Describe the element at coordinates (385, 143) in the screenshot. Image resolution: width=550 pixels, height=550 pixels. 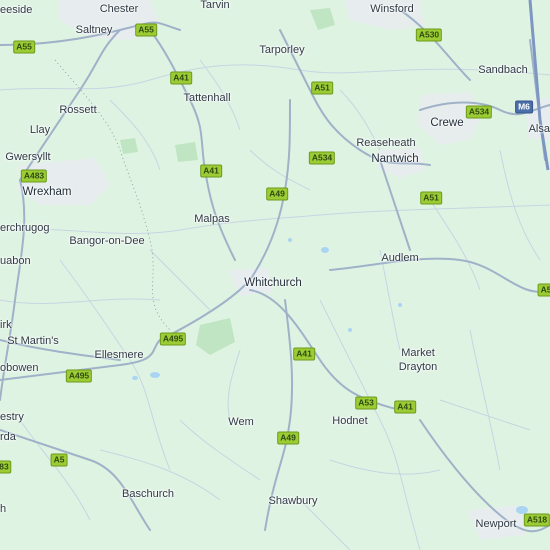
I see `place-label-reaseheath: Reaseheath` at that location.